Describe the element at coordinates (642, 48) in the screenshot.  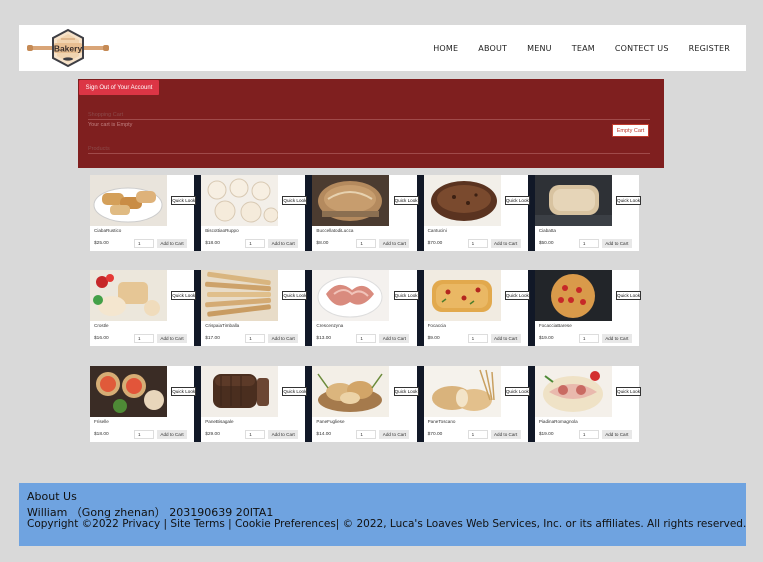
I see `nav-contact: CONTECT US` at that location.